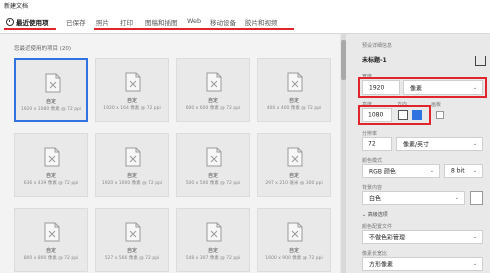 This screenshot has height=273, width=490. Describe the element at coordinates (194, 29) in the screenshot. I see `highlight-underline-tabs` at that location.